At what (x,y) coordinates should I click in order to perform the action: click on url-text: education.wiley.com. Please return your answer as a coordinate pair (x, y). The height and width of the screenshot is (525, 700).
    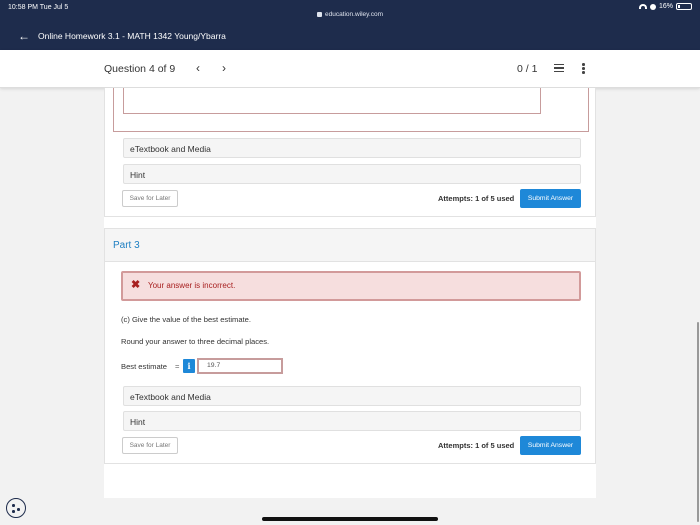
    Looking at the image, I should click on (354, 14).